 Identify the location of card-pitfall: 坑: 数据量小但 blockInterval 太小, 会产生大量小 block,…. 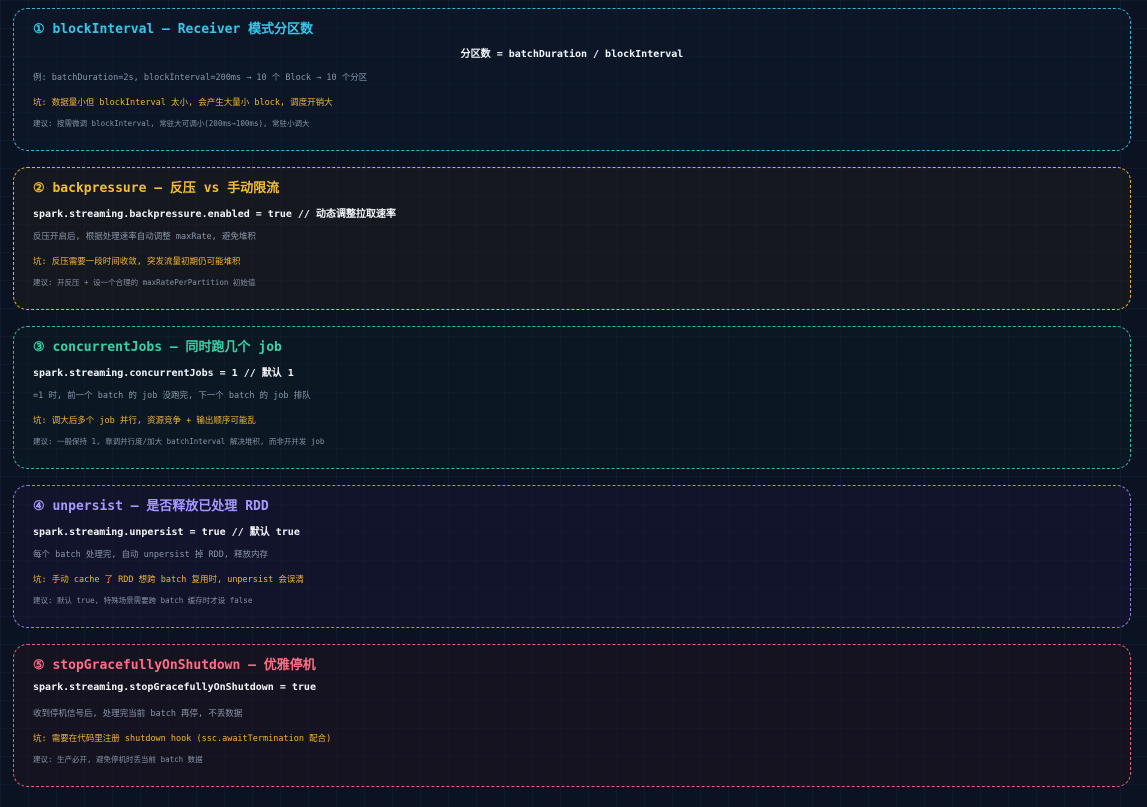
(183, 103).